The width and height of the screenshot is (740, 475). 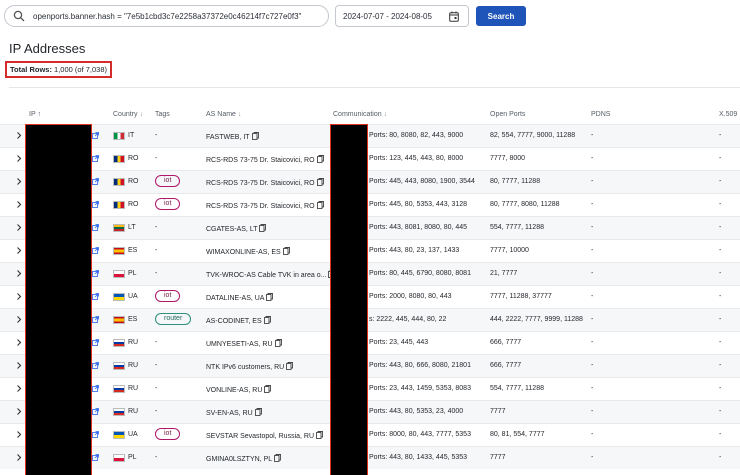 I want to click on column-header-open-ports: Open Ports, so click(x=507, y=114).